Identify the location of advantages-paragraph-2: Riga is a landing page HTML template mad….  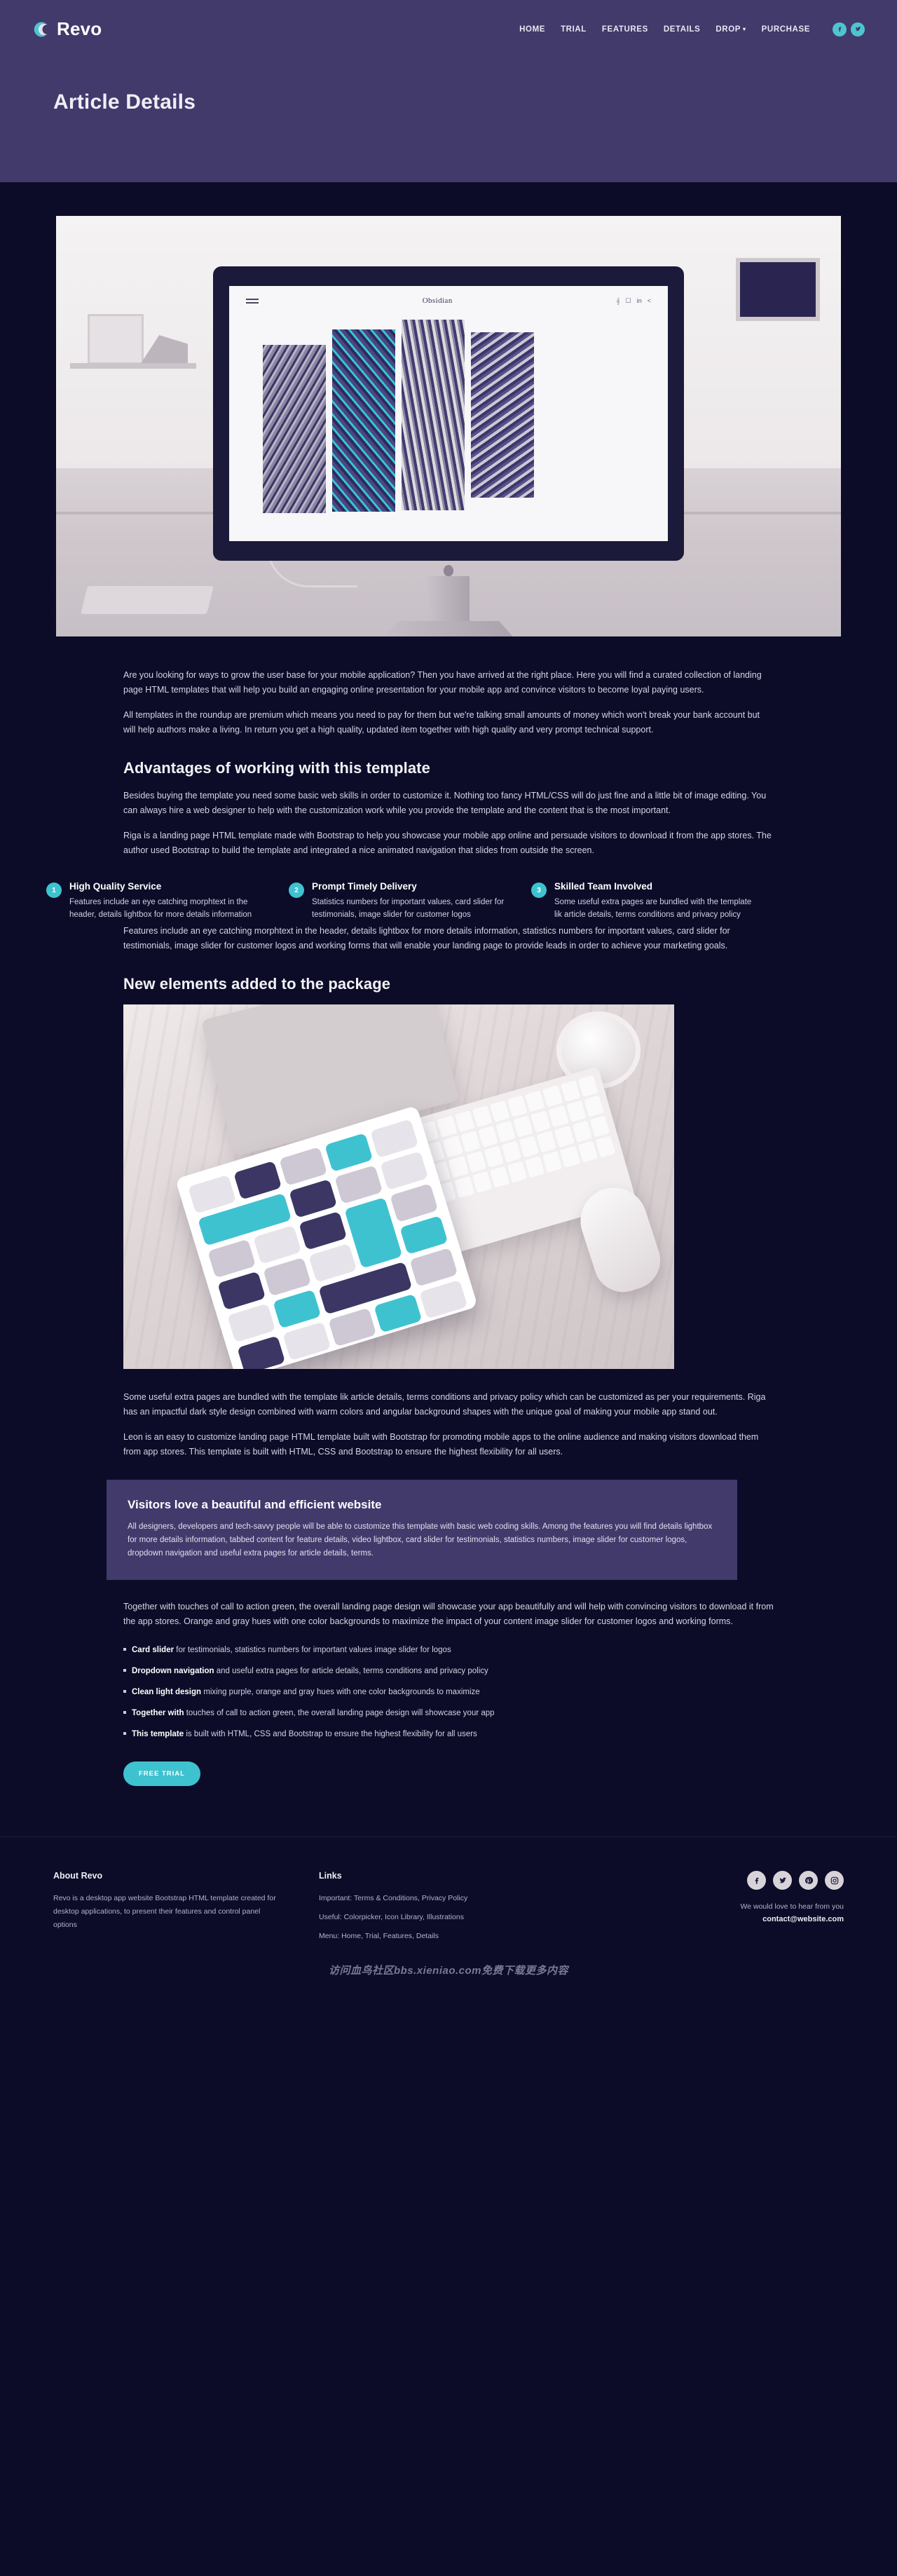
(447, 843).